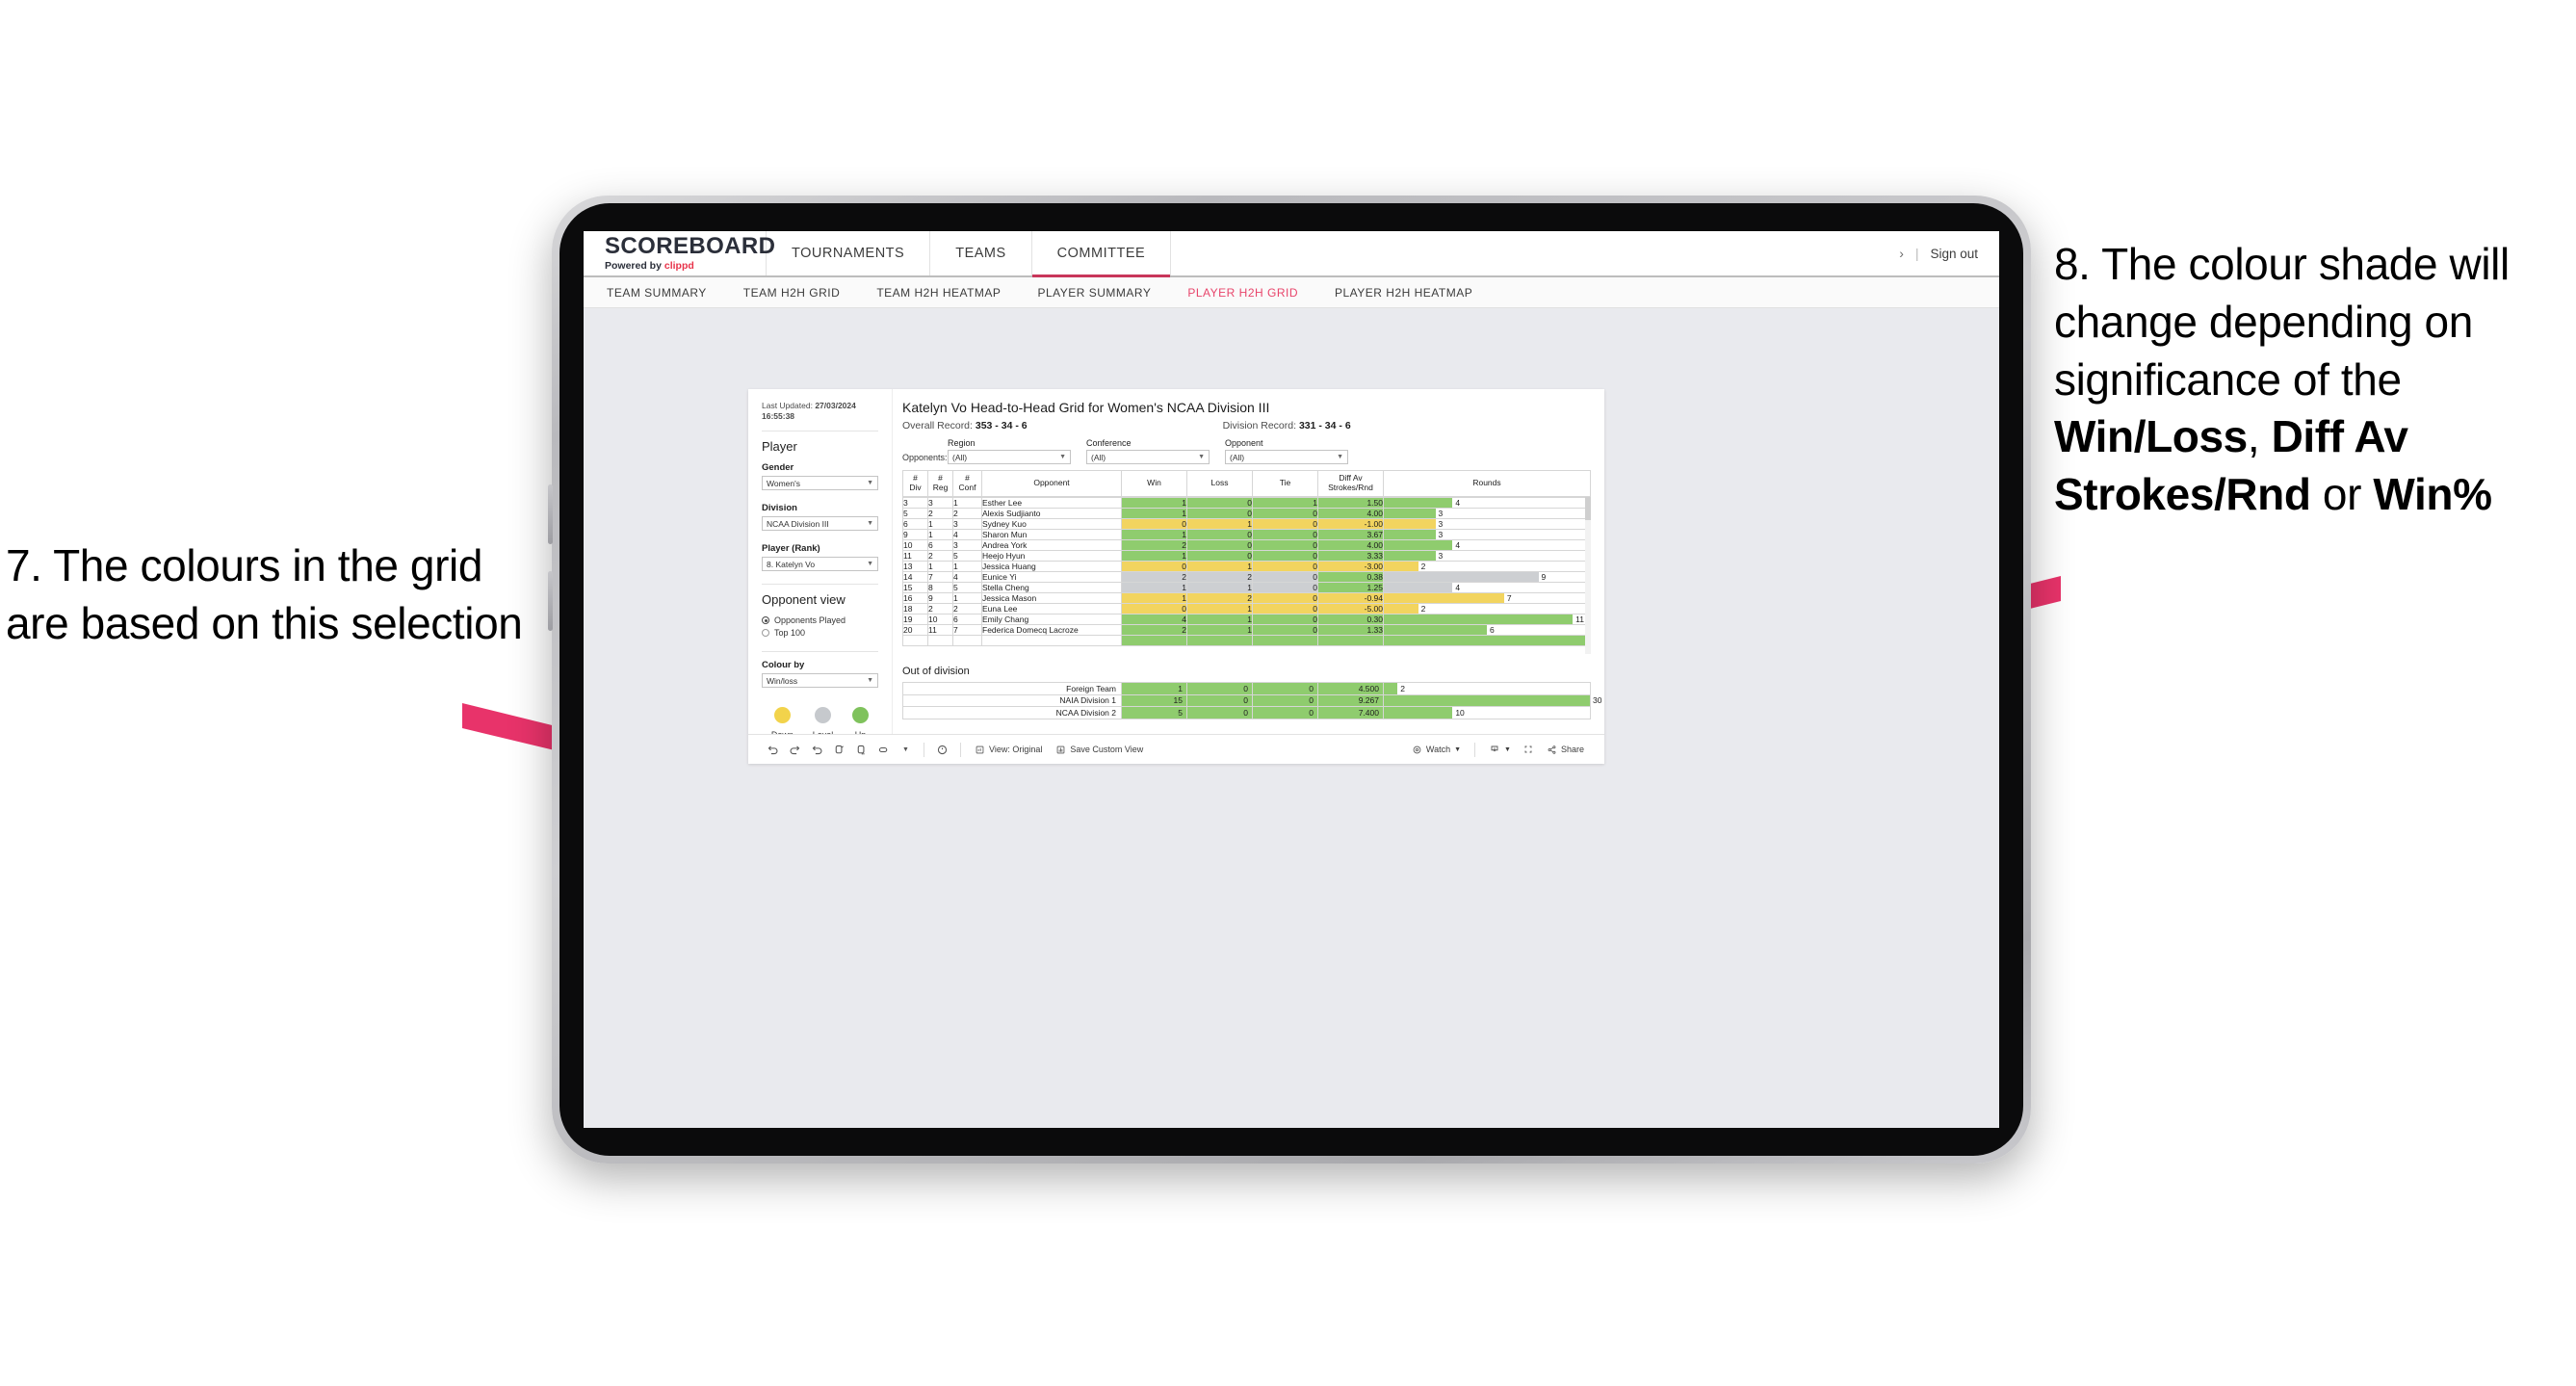 The image size is (2576, 1386). Describe the element at coordinates (1285, 640) in the screenshot. I see `cell-partial` at that location.